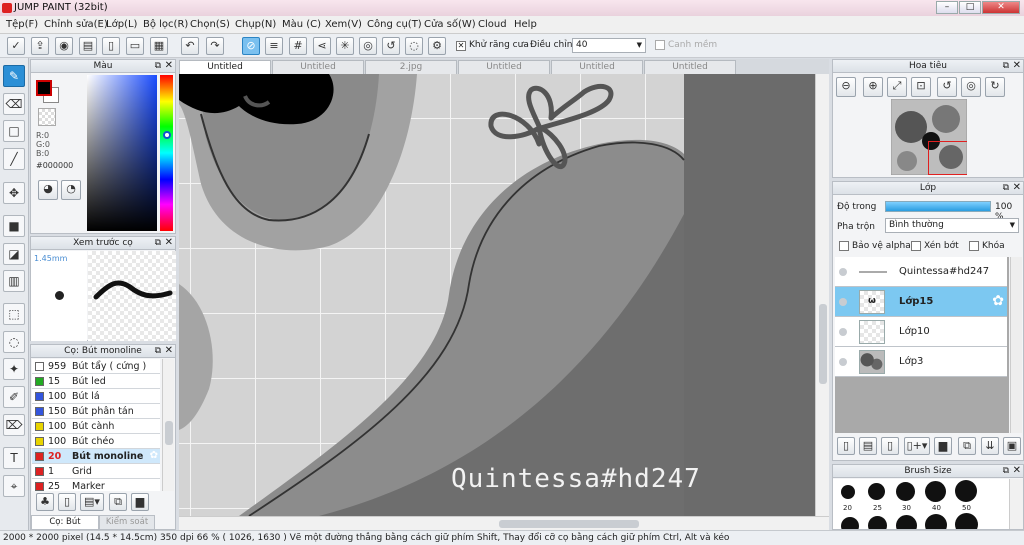  What do you see at coordinates (921, 302) in the screenshot?
I see `layer-row-selected: ѡ Lớp15 ✿` at bounding box center [921, 302].